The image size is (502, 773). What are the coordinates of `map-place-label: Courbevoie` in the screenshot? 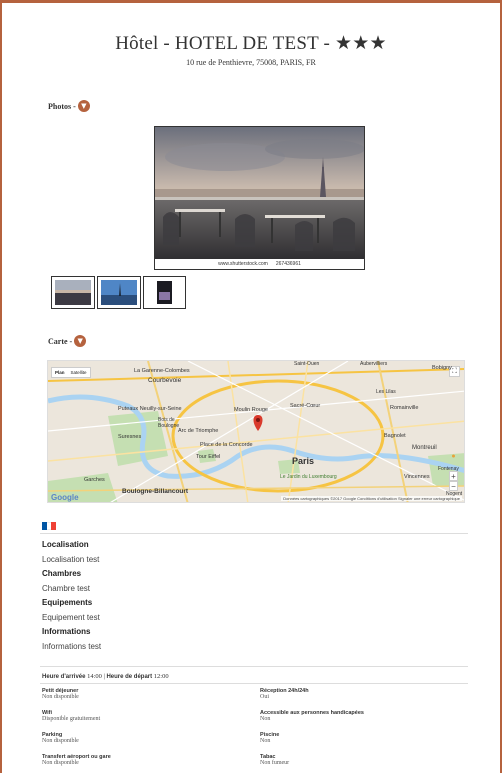 It's located at (165, 380).